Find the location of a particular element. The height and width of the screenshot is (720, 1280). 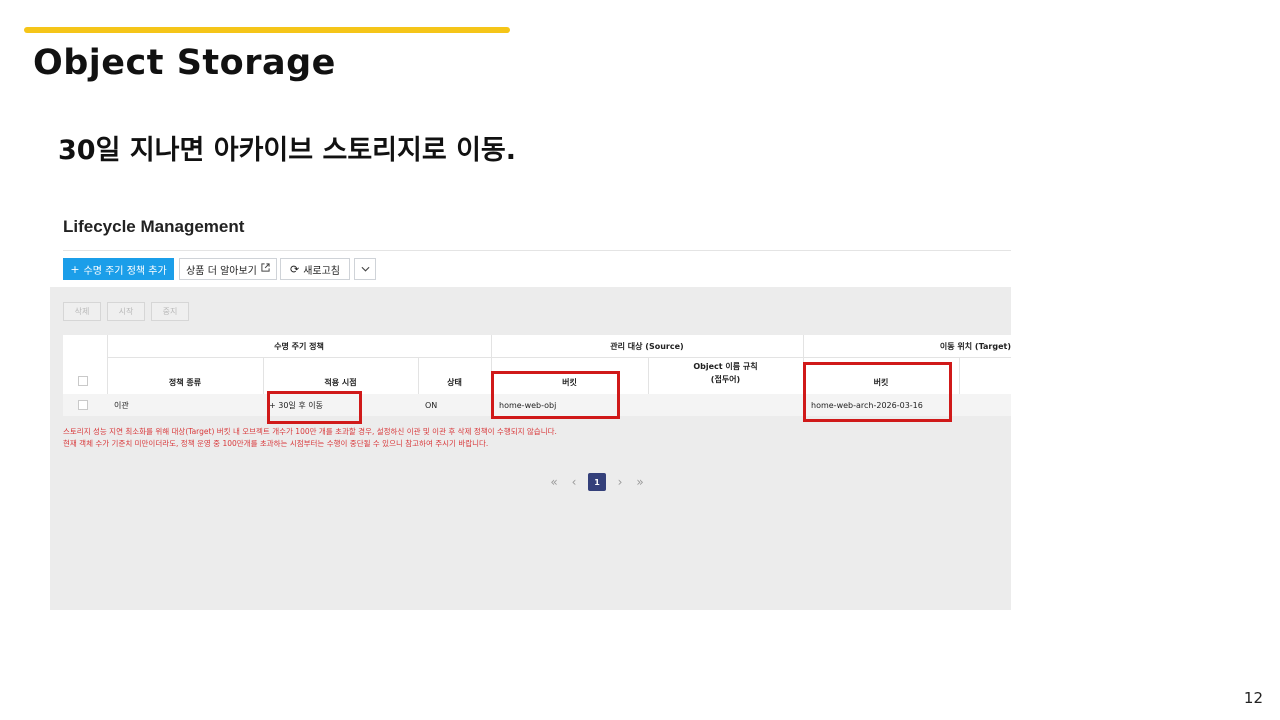

group-header-policy: 수명 주기 정책 is located at coordinates (299, 346).